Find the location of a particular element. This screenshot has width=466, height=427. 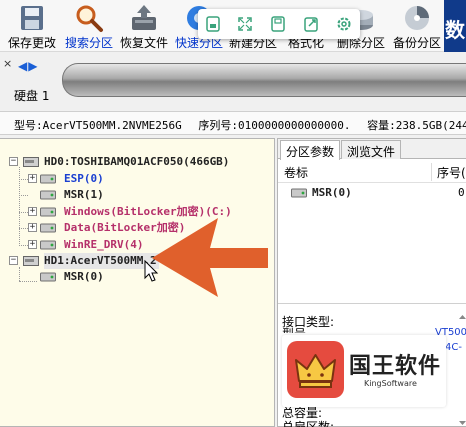

tree-partition-label: Data(BitLocker加密) is located at coordinates (125, 227).